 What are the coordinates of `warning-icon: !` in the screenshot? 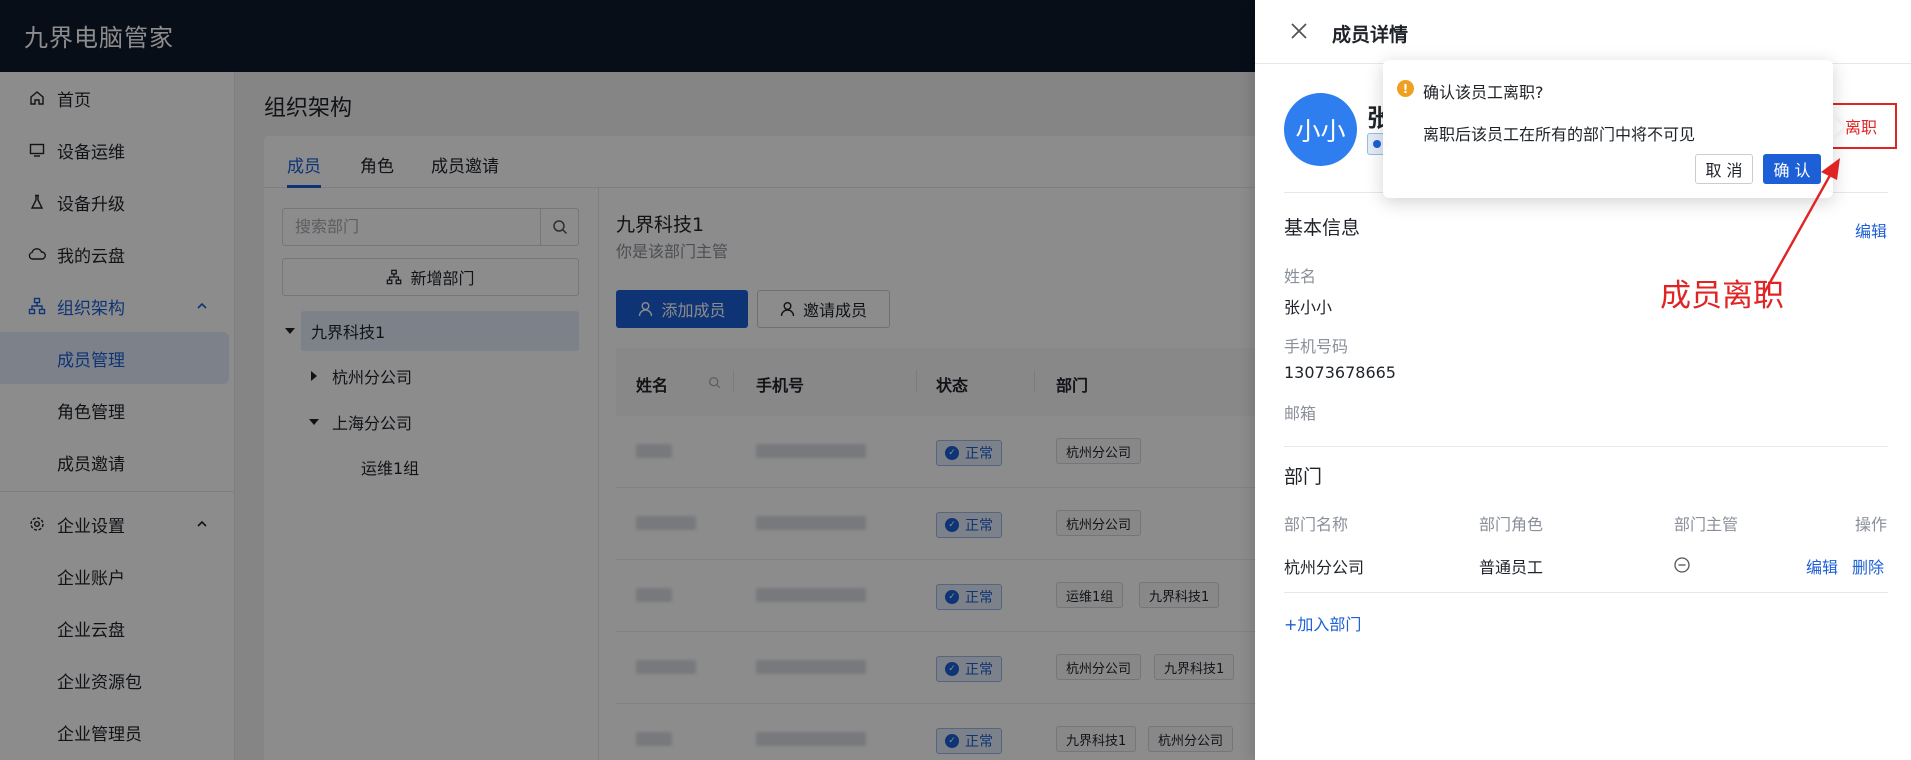 It's located at (1405, 88).